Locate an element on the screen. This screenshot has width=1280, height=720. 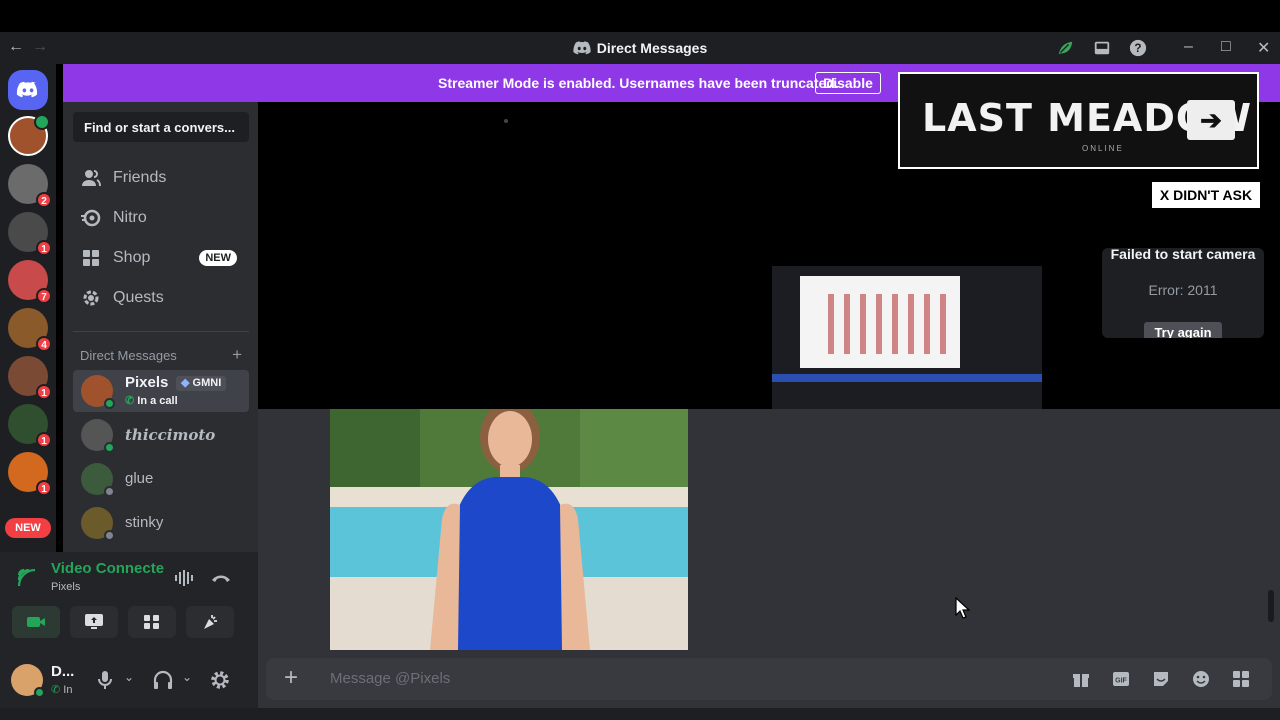
svg-text: GIF is located at coordinates (1121, 681).